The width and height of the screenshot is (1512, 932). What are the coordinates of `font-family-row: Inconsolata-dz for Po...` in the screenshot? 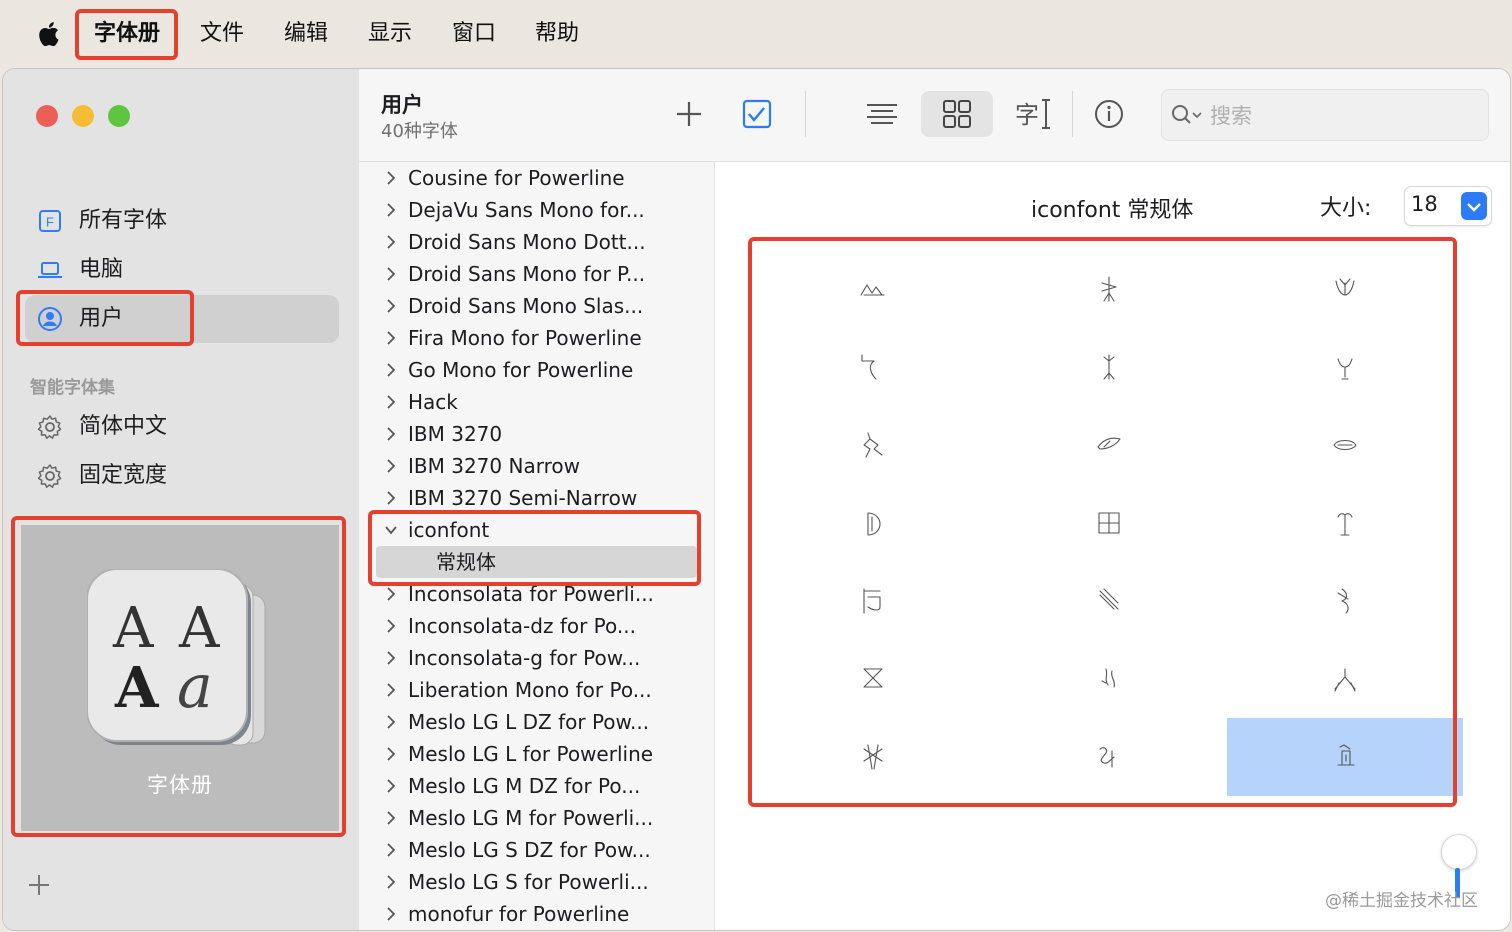 It's located at (536, 626).